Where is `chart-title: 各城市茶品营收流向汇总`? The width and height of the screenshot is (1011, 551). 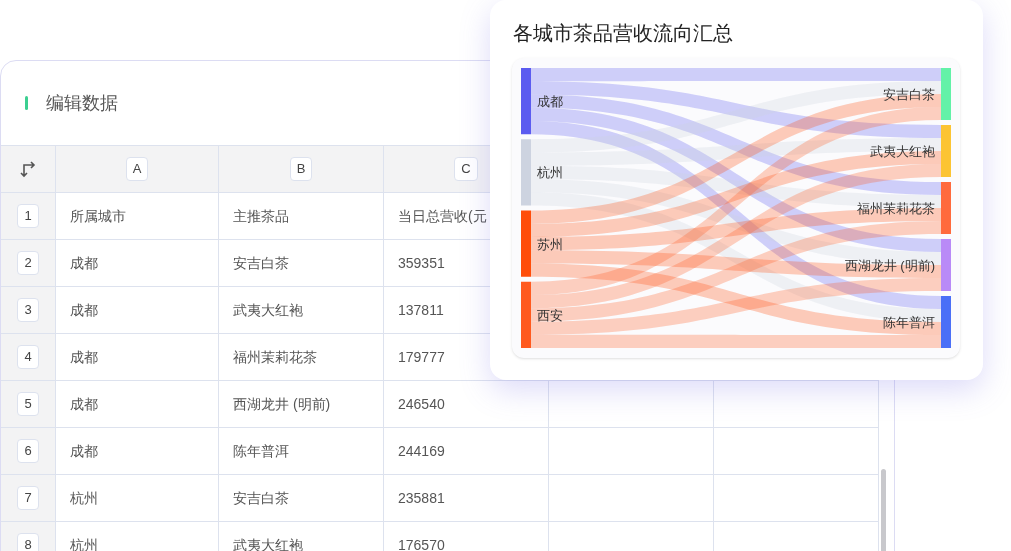
chart-title: 各城市茶品营收流向汇总 is located at coordinates (623, 33).